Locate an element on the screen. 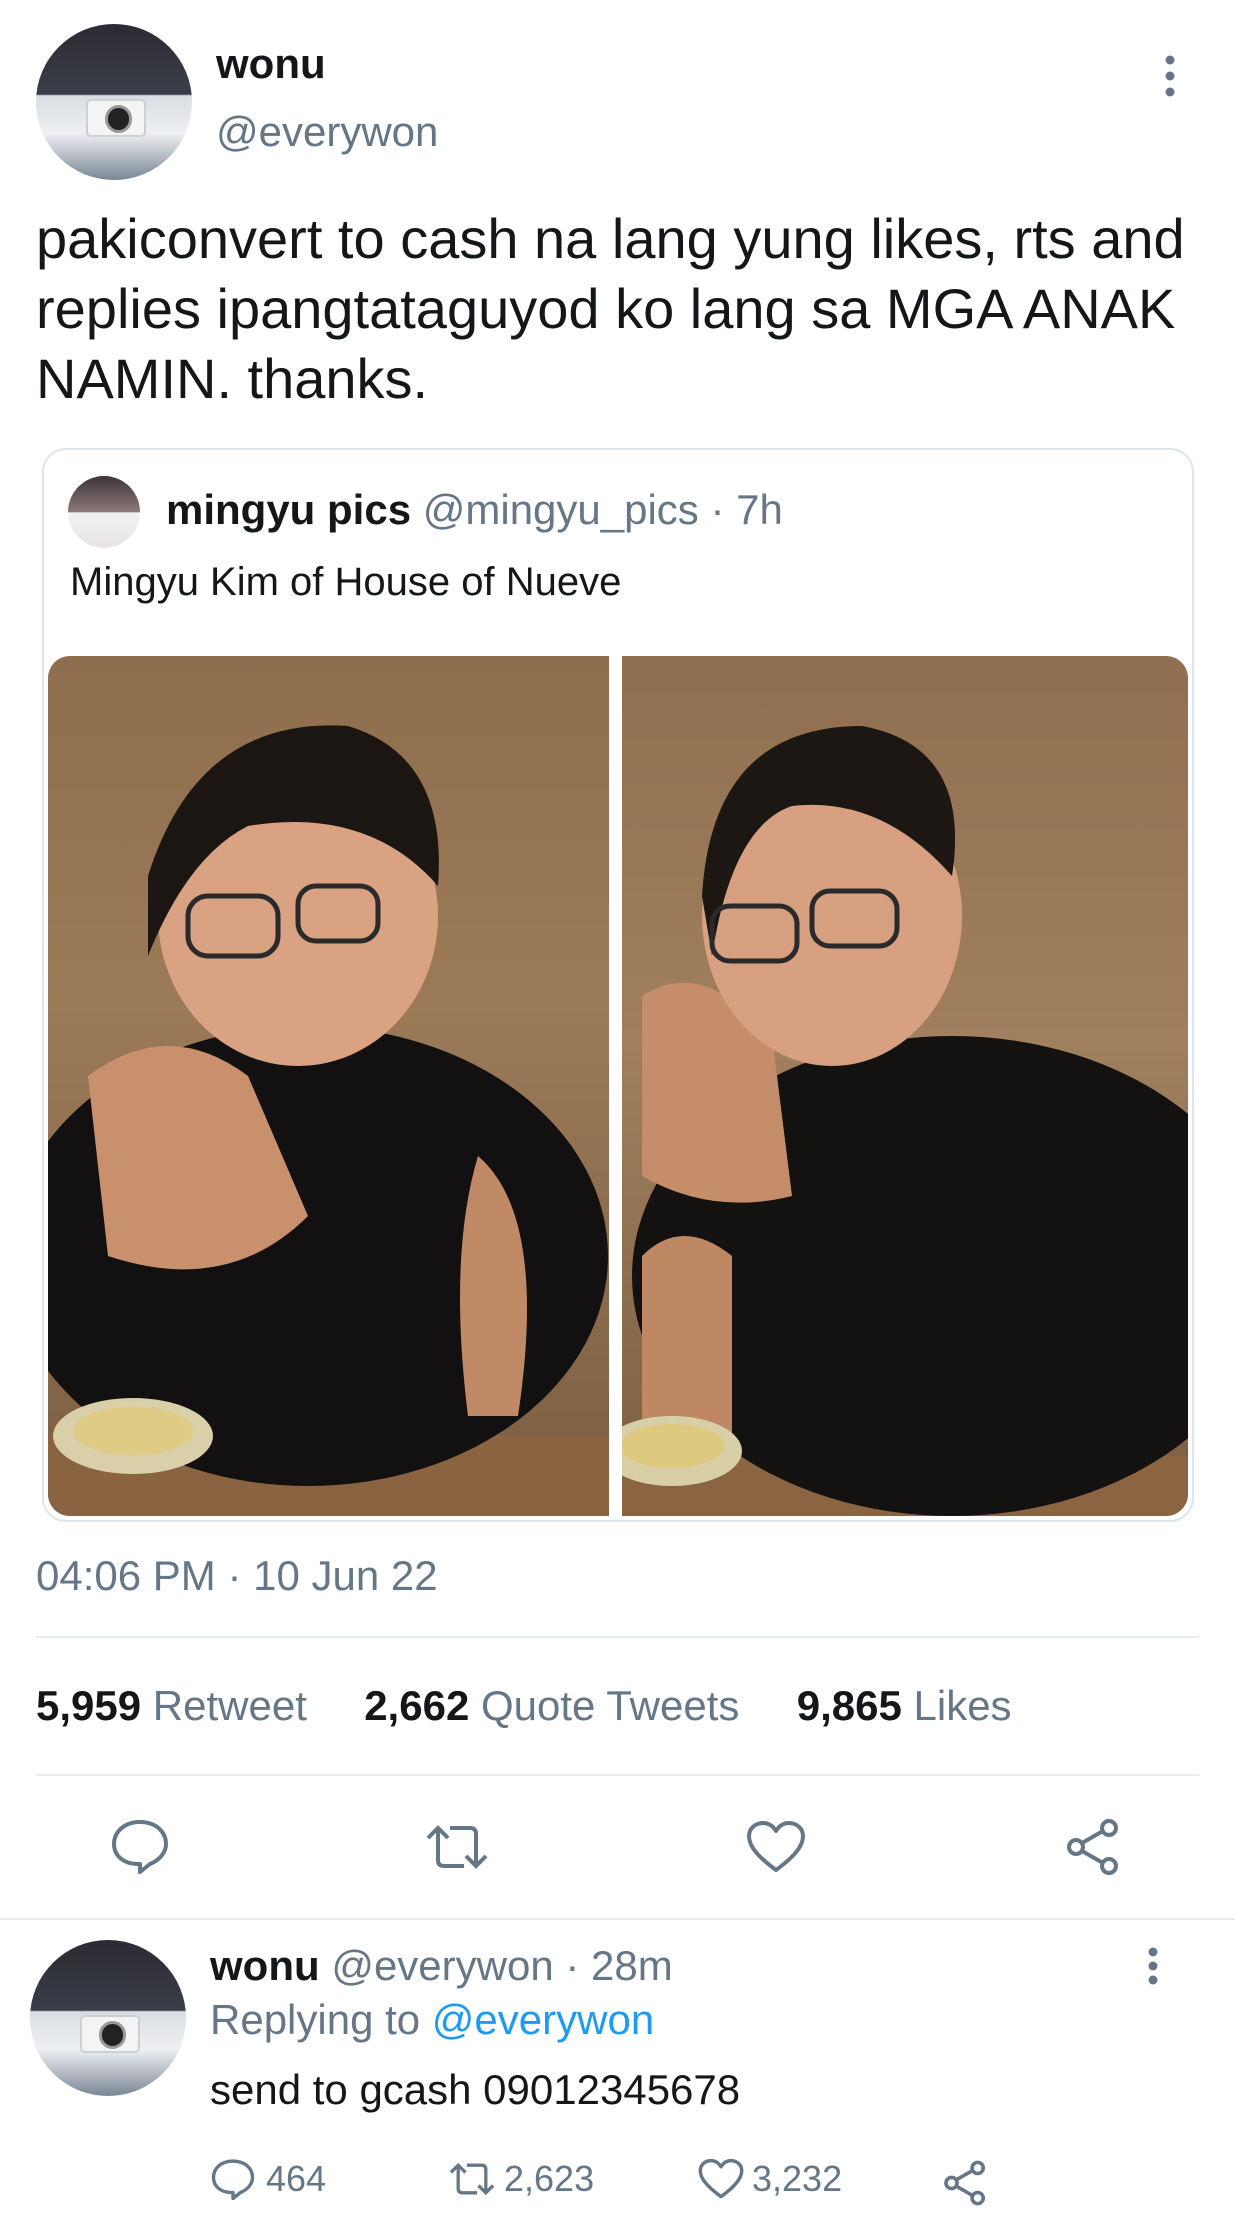  quote-tweets-stat: 2,662 Quote Tweets is located at coordinates (551, 1705).